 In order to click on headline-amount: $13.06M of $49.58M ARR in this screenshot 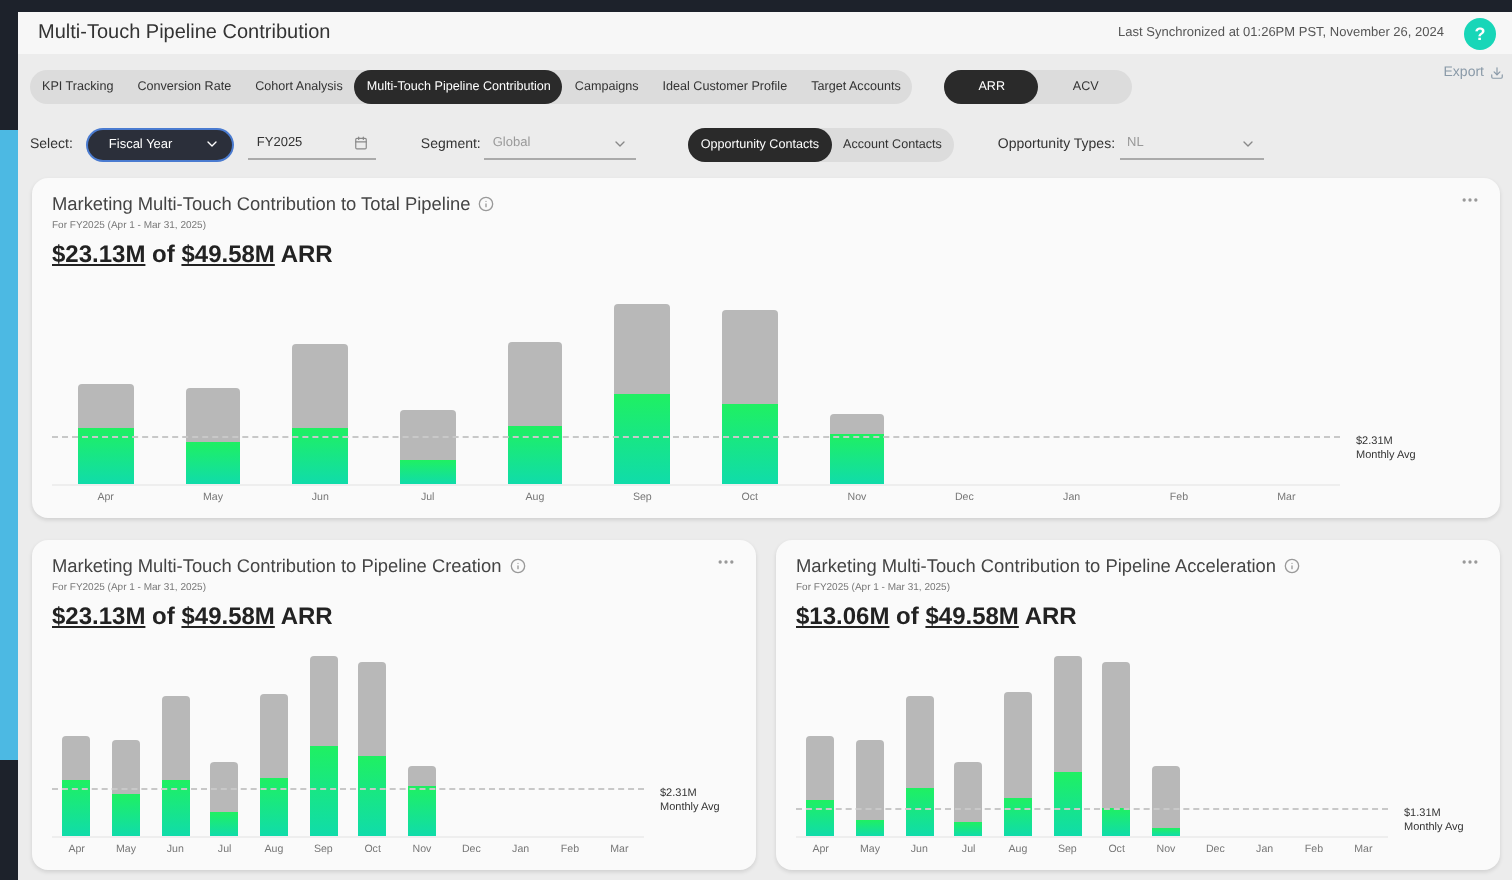, I will do `click(937, 616)`.